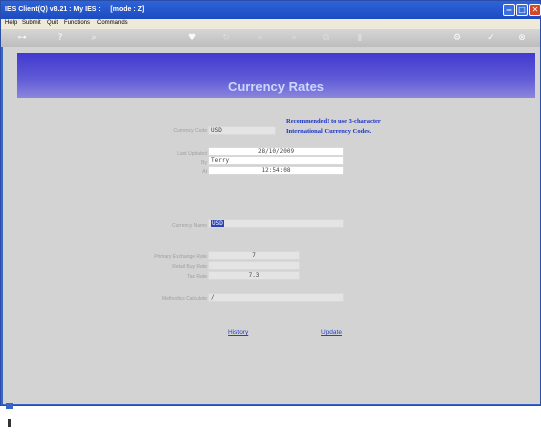 This screenshot has height=443, width=541. What do you see at coordinates (254, 255) in the screenshot?
I see `primary-rate-field: 7` at bounding box center [254, 255].